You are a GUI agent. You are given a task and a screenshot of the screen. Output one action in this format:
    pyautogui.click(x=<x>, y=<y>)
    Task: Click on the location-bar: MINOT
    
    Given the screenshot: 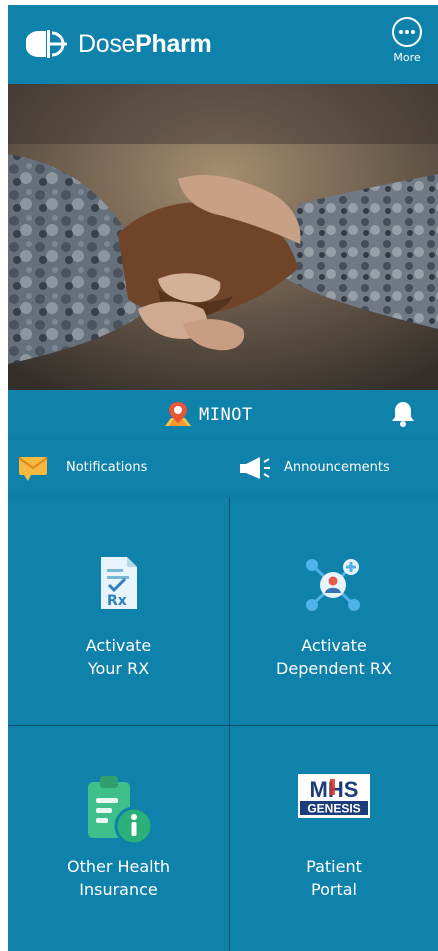 What is the action you would take?
    pyautogui.click(x=223, y=413)
    